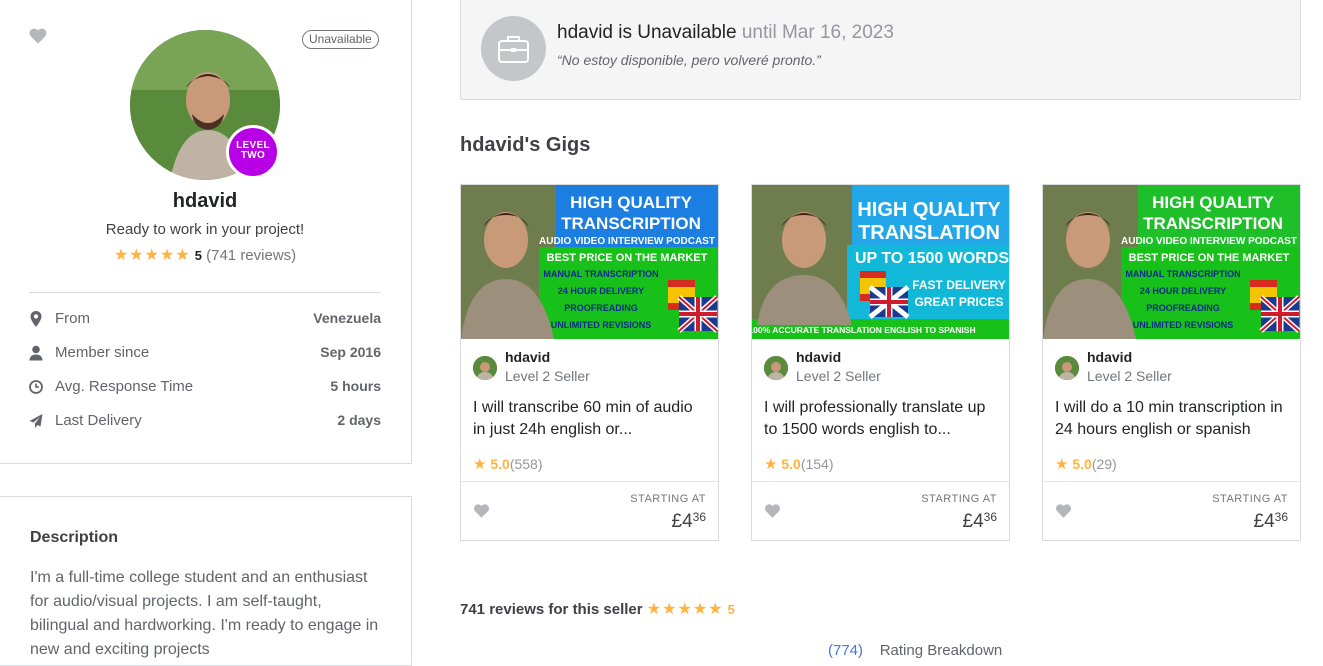  What do you see at coordinates (731, 609) in the screenshot?
I see `reviews-summary-score: 5` at bounding box center [731, 609].